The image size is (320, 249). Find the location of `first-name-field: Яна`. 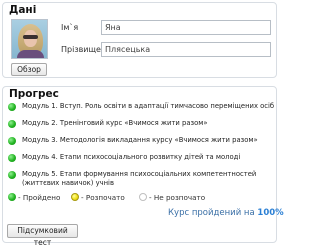

first-name-field: Яна is located at coordinates (186, 27).